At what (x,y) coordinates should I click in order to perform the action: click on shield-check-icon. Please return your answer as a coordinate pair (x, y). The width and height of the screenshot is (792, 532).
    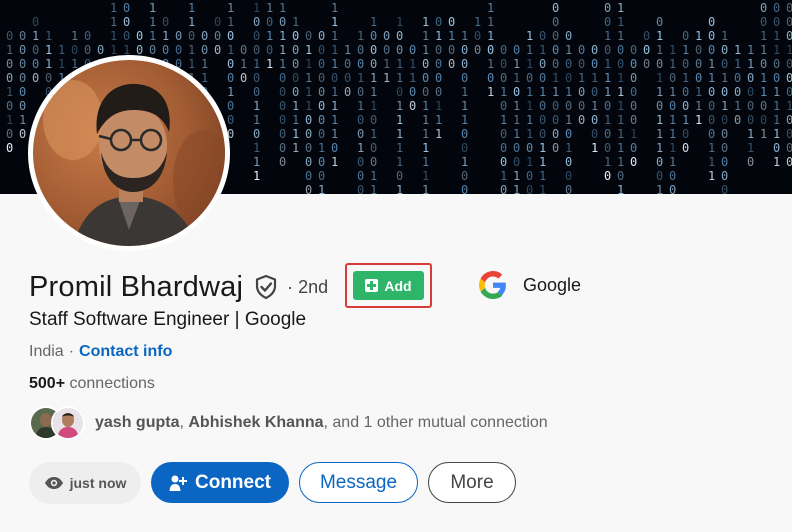
    Looking at the image, I should click on (266, 287).